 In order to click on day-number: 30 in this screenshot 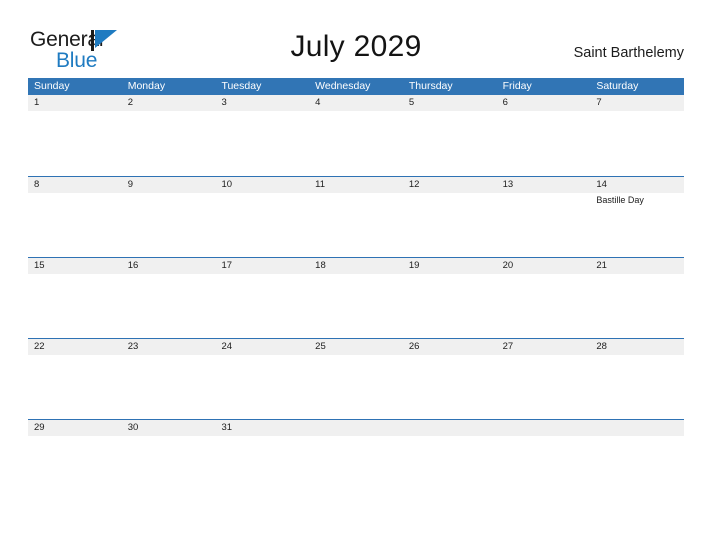, I will do `click(168, 428)`.